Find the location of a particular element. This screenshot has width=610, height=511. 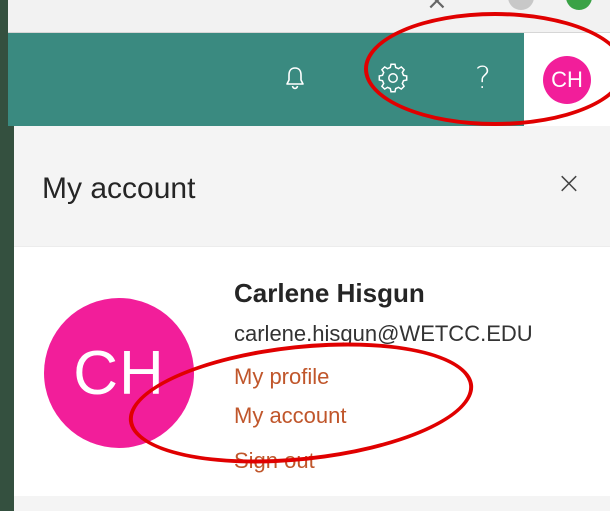

notifications-button is located at coordinates (295, 78).